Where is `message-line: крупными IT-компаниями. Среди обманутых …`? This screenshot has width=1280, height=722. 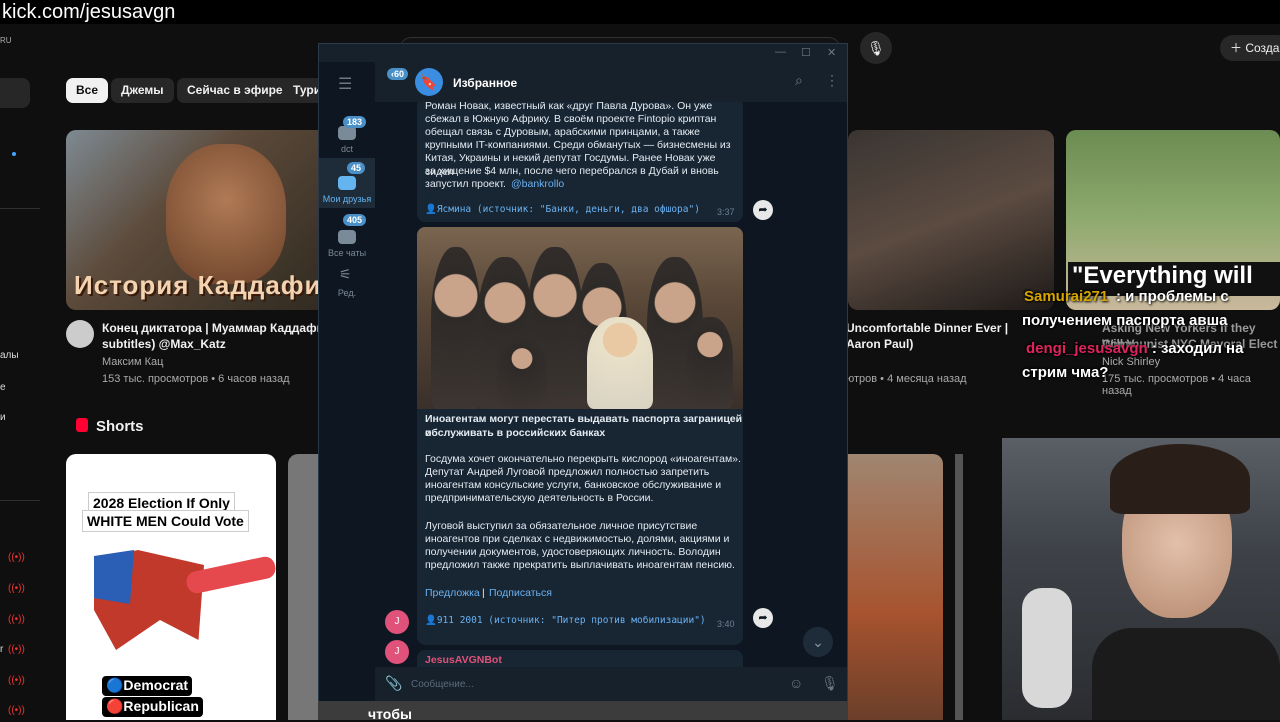 message-line: крупными IT-компаниями. Среди обманутых … is located at coordinates (578, 145).